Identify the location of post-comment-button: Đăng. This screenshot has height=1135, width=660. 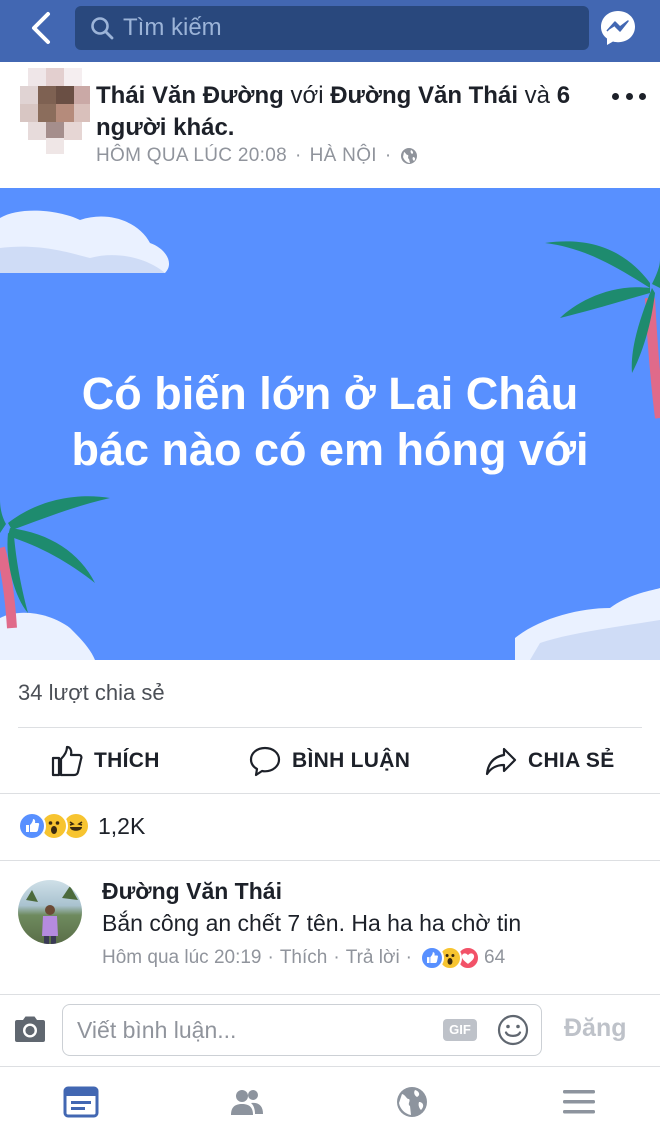
(595, 1028).